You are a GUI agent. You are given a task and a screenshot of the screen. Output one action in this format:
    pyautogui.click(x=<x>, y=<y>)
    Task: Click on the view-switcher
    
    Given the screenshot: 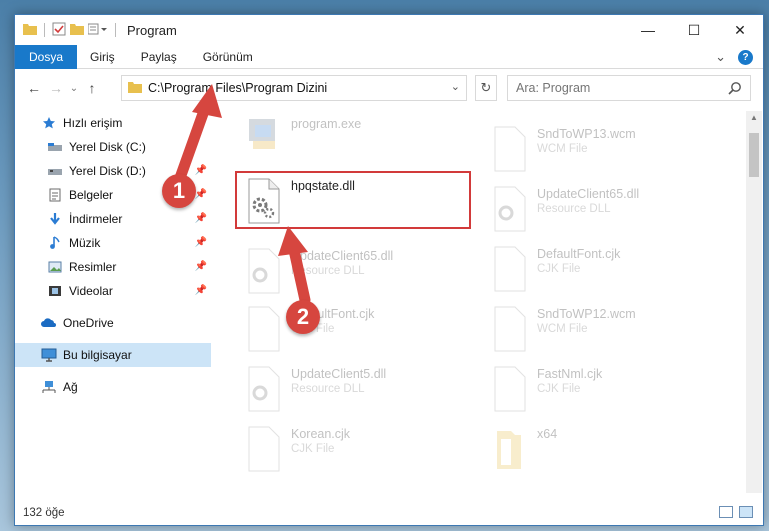 What is the action you would take?
    pyautogui.click(x=736, y=512)
    